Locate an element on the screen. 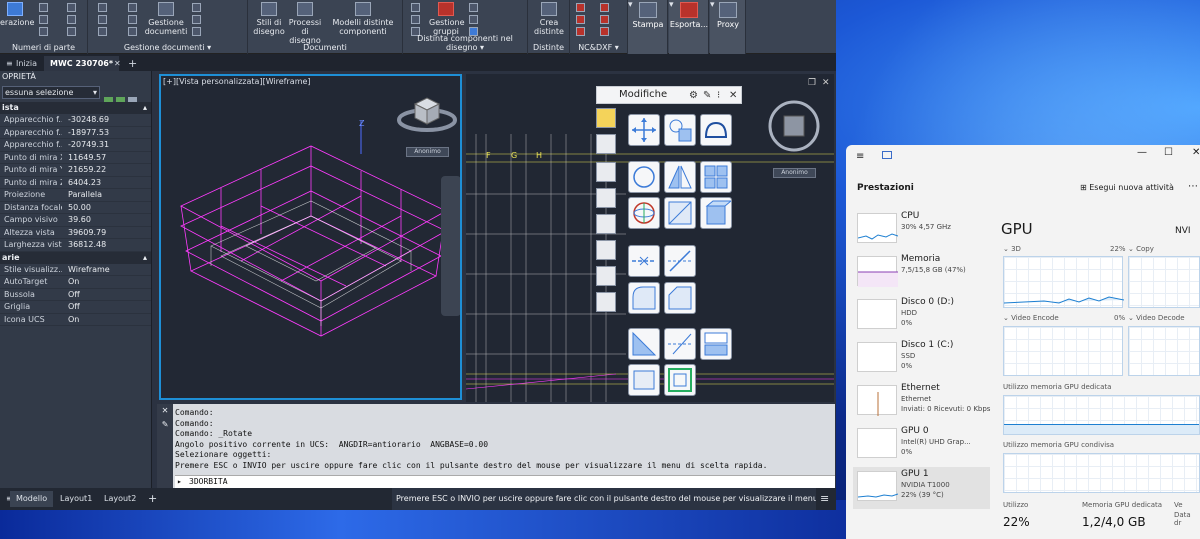  view-name-button: Anonimo is located at coordinates (427, 152).